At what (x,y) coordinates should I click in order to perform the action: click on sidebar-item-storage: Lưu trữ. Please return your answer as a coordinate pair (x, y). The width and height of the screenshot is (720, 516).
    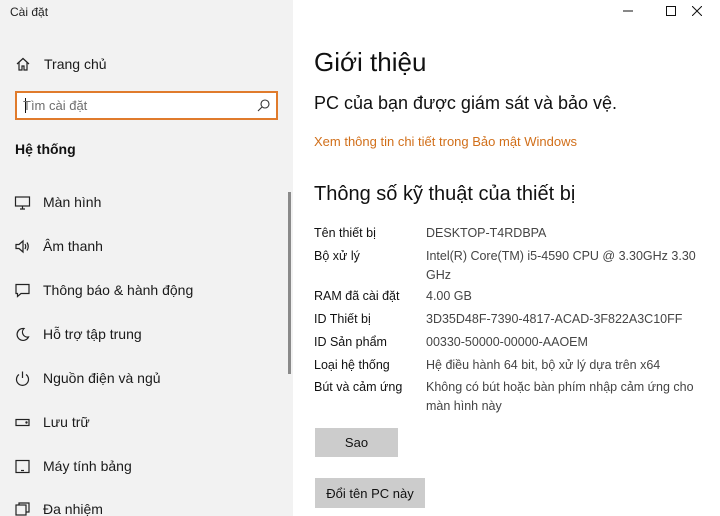
    Looking at the image, I should click on (144, 422).